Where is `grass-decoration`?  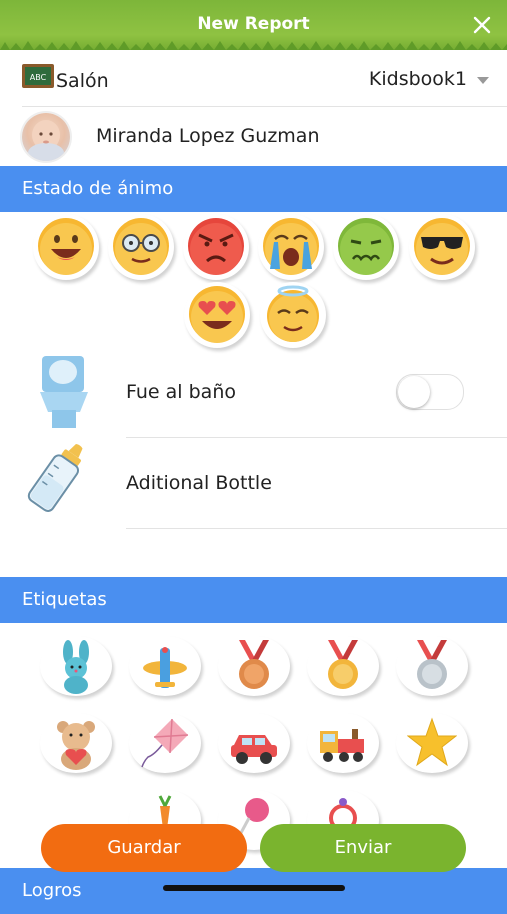
grass-decoration is located at coordinates (253, 45).